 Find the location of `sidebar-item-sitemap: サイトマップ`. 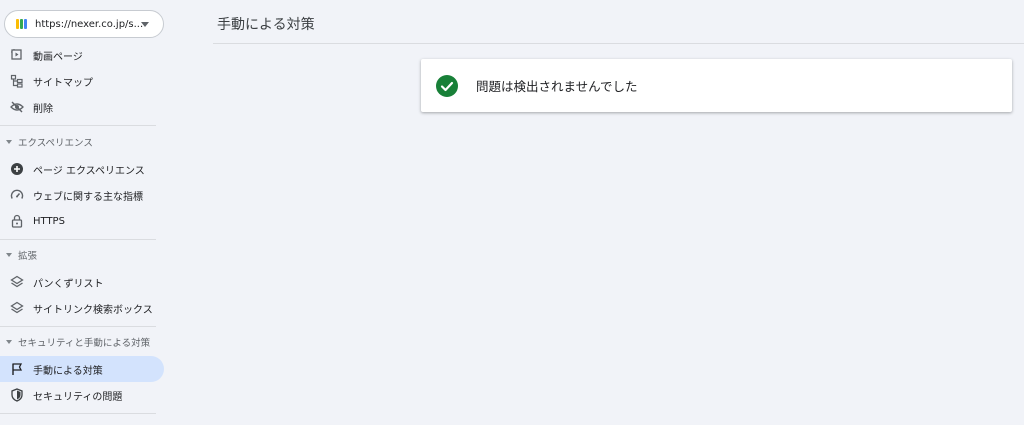

sidebar-item-sitemap: サイトマップ is located at coordinates (82, 81).